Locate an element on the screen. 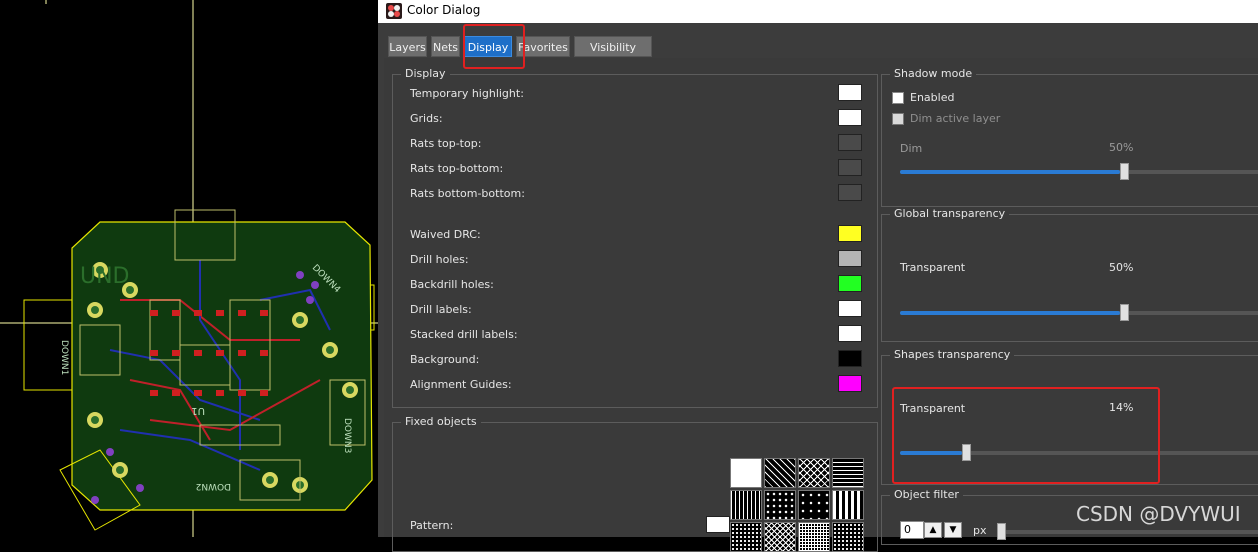 Image resolution: width=1258 pixels, height=552 pixels. decrement-button: ▼ is located at coordinates (953, 530).